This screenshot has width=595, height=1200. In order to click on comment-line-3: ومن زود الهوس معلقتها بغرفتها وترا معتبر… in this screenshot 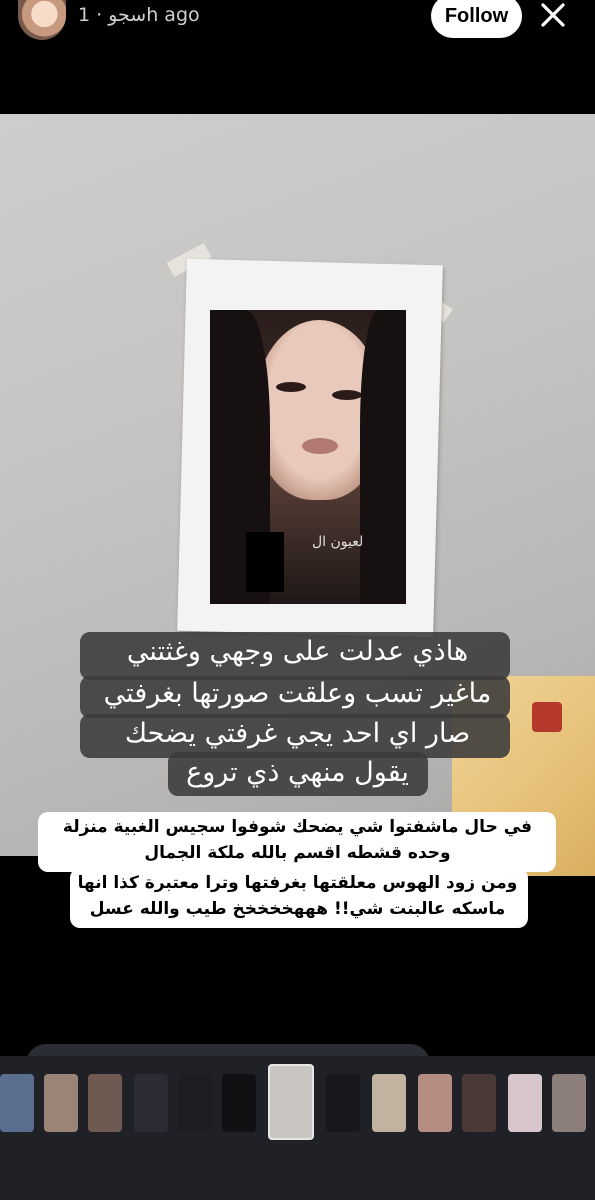, I will do `click(297, 883)`.